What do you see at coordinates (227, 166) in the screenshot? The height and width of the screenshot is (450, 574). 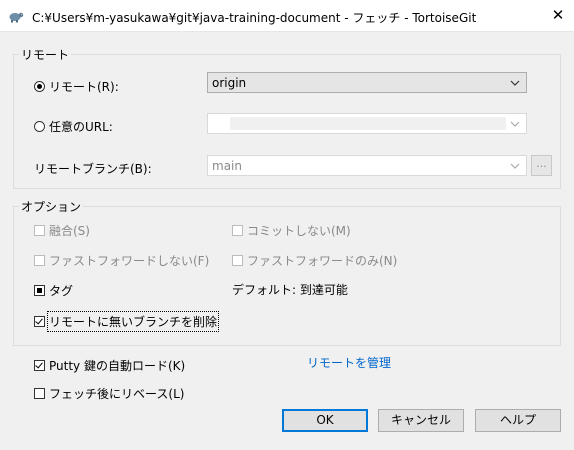 I see `remote-branch-value: main` at bounding box center [227, 166].